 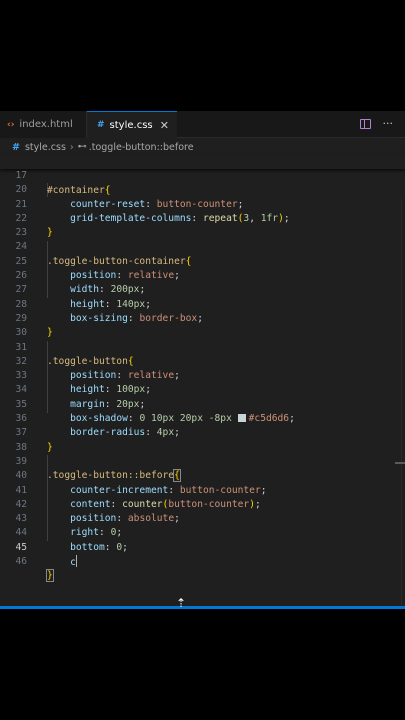 I want to click on code-line: 37 }, so click(x=202, y=432).